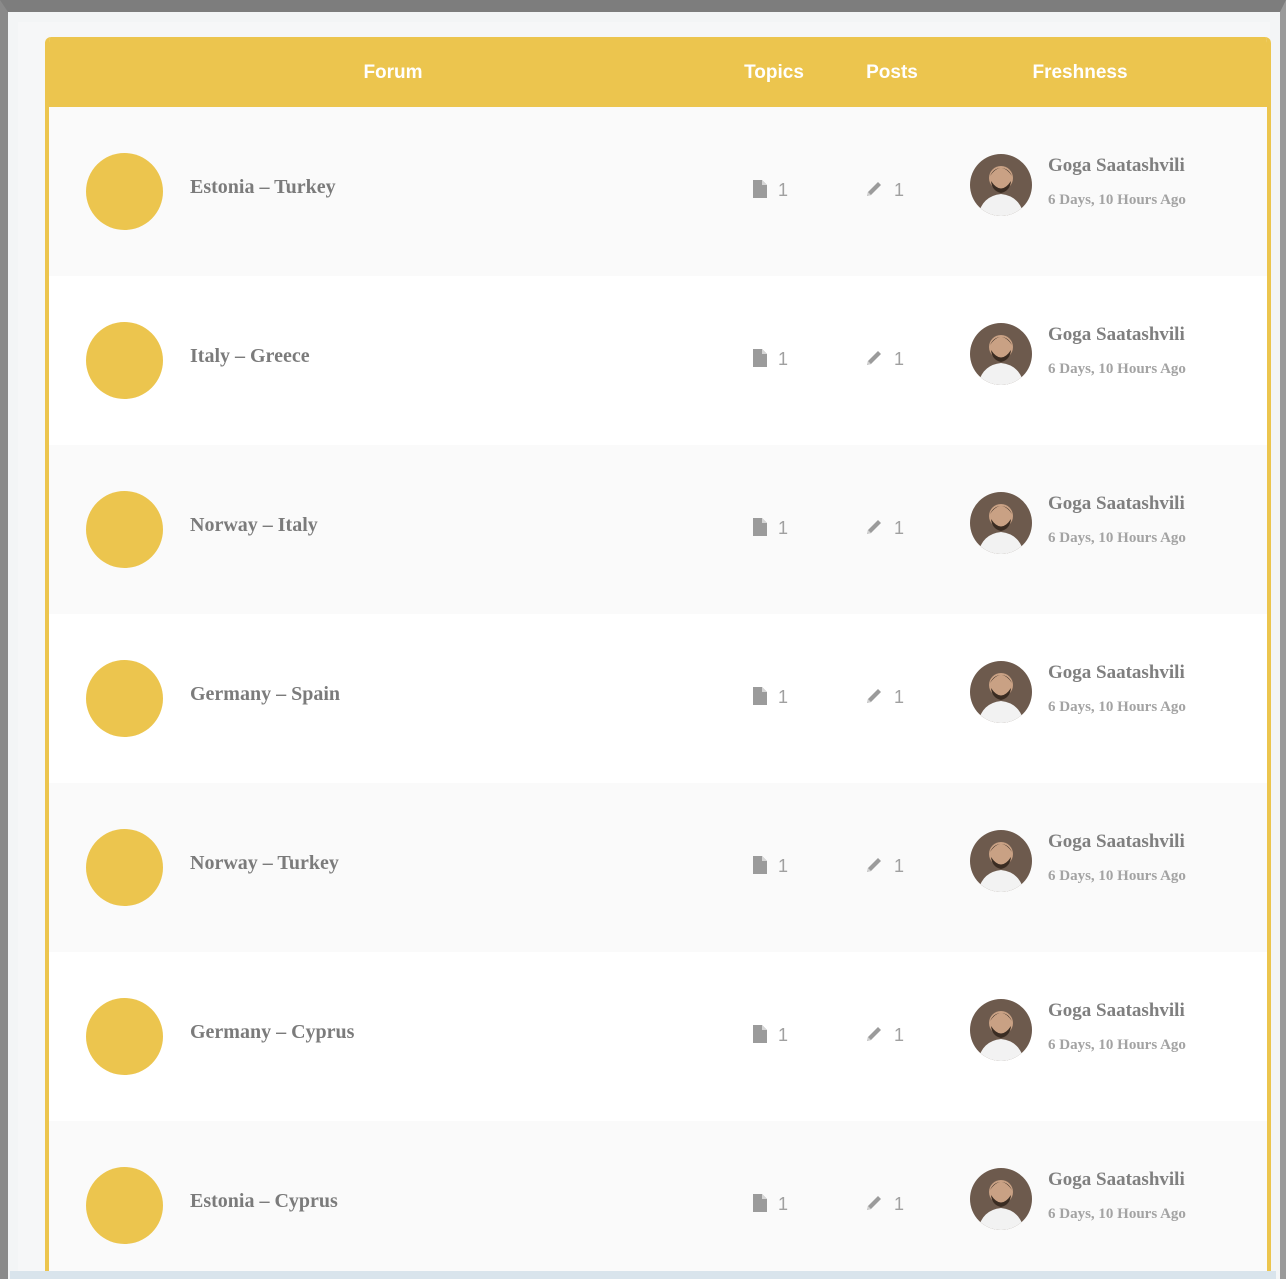  I want to click on column-header-topics: Topics, so click(774, 72).